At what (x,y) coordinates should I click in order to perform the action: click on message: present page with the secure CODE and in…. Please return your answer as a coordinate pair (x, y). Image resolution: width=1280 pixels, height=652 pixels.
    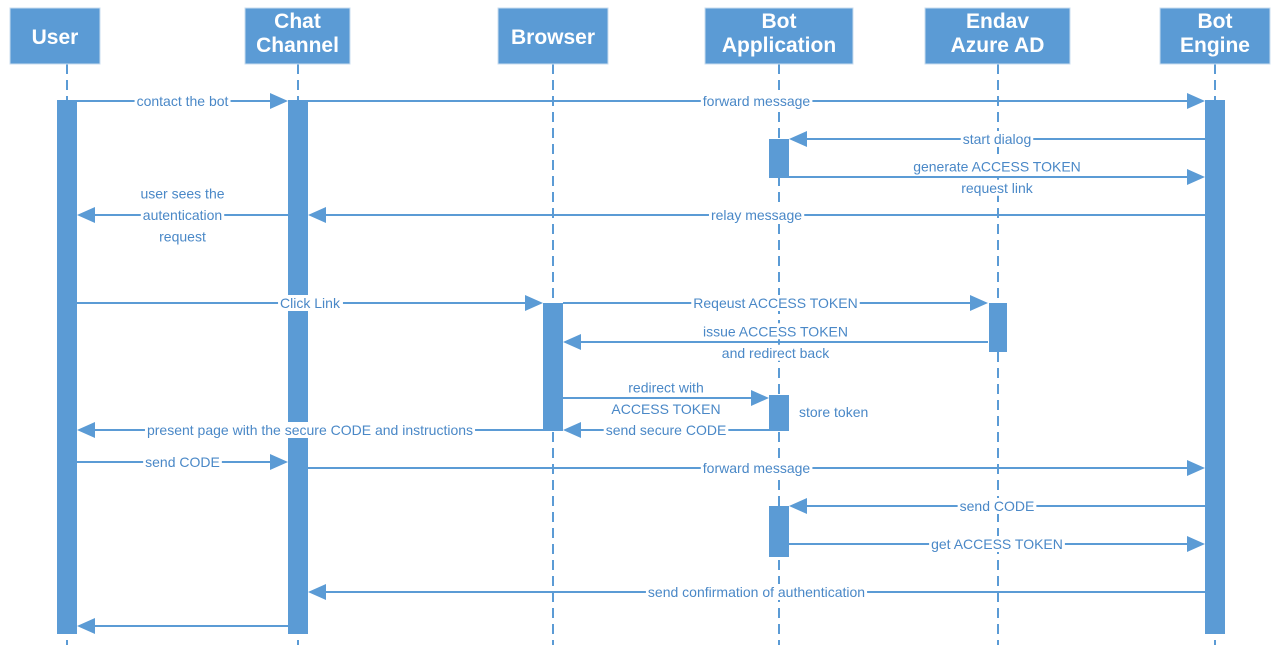
    Looking at the image, I should click on (310, 430).